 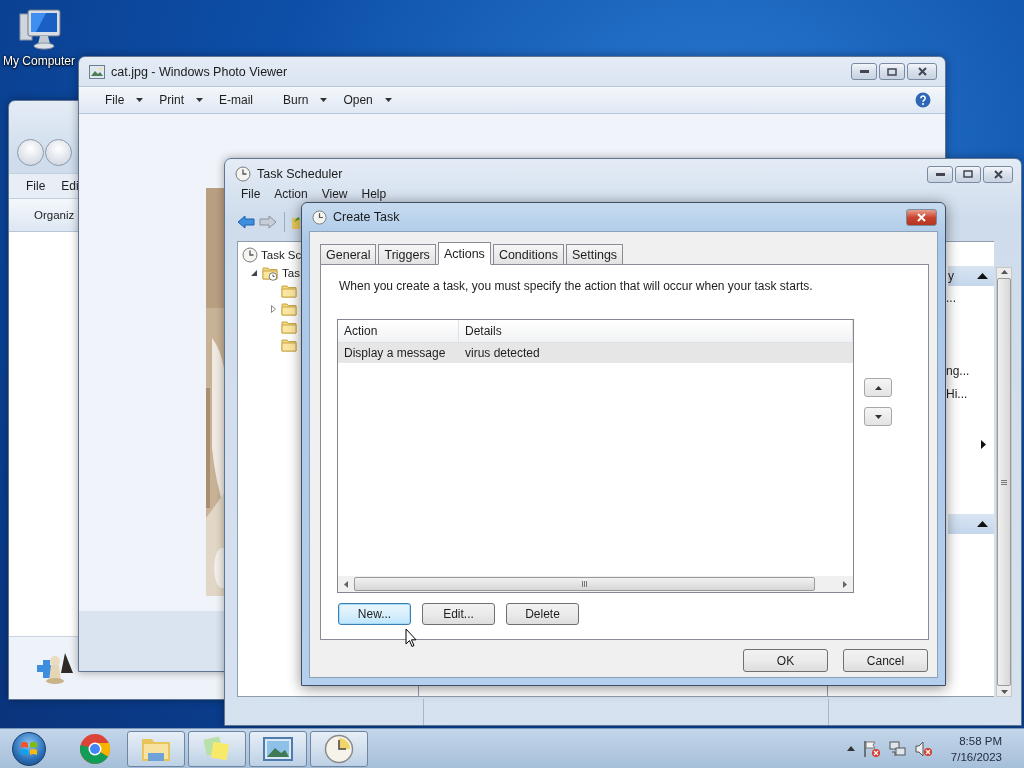 What do you see at coordinates (971, 524) in the screenshot?
I see `section-header` at bounding box center [971, 524].